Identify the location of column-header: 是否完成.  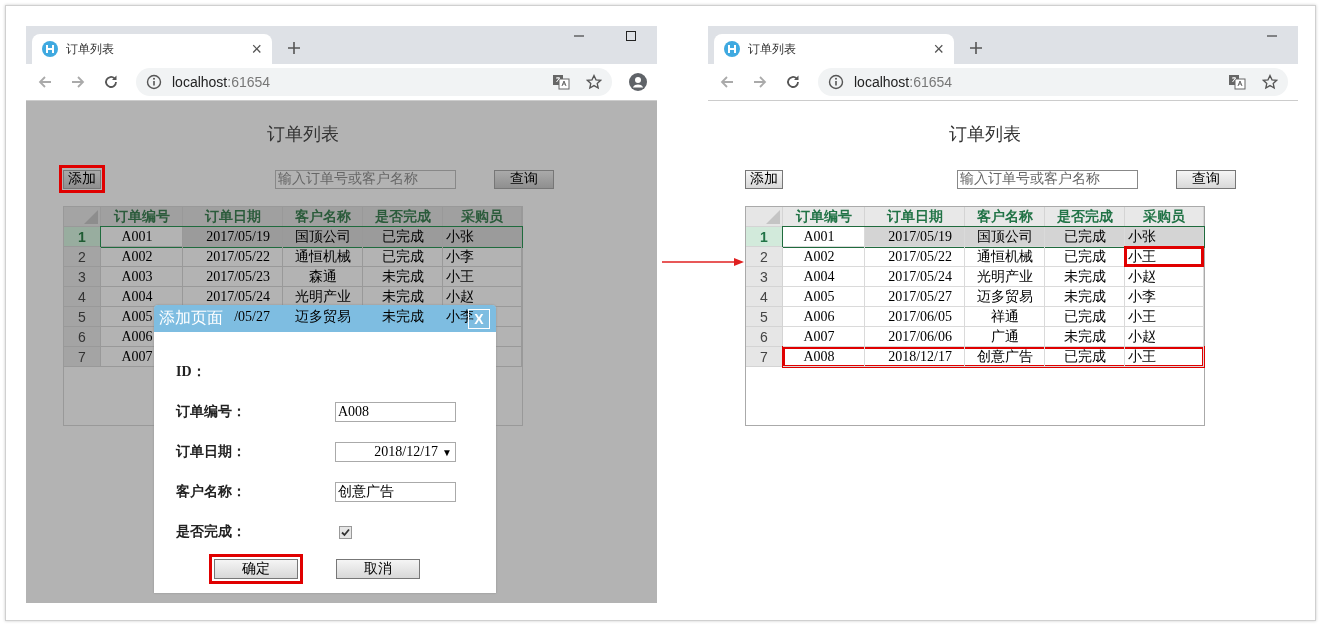
(1085, 217).